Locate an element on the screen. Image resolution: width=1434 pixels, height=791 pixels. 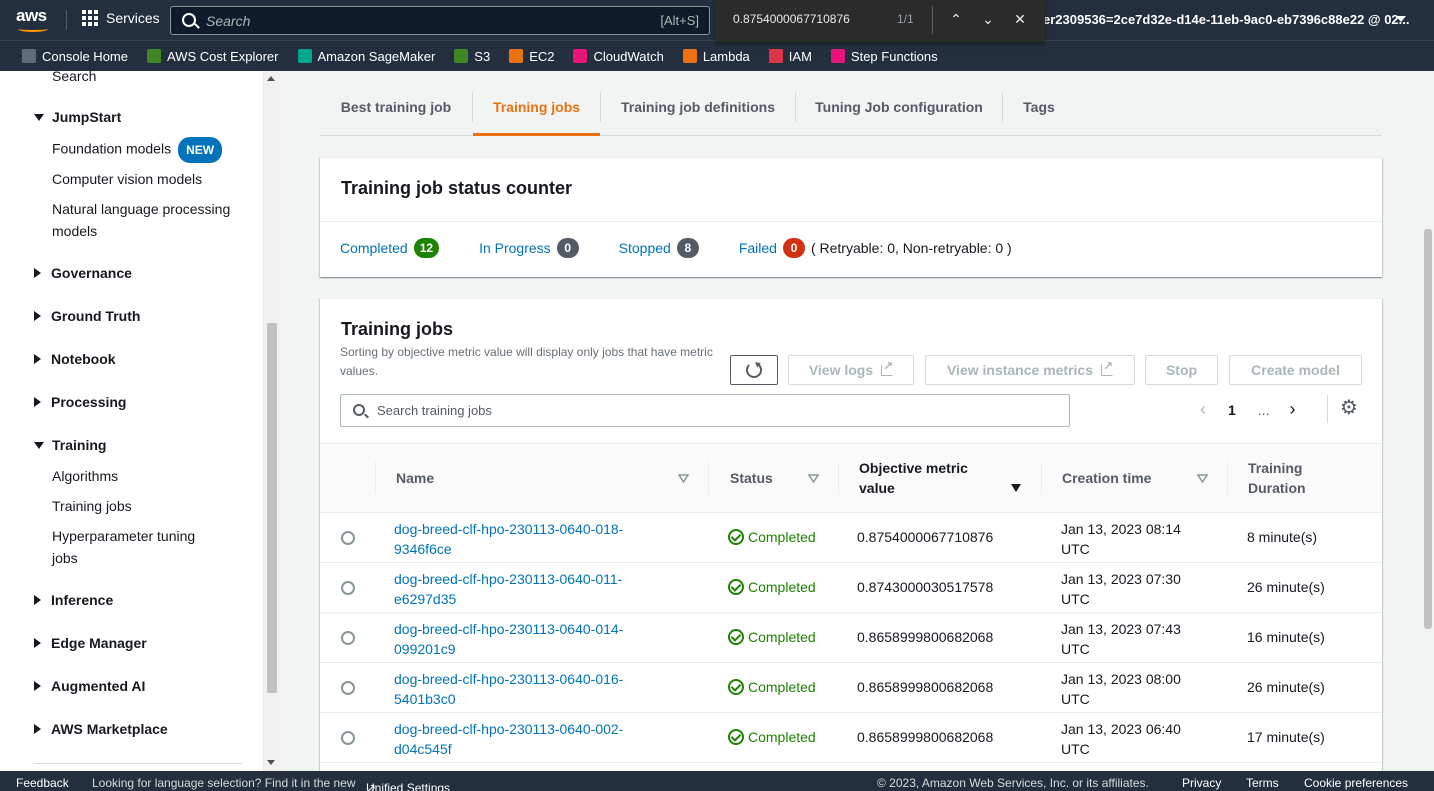
sidebar-section-training: Training is located at coordinates (70, 445).